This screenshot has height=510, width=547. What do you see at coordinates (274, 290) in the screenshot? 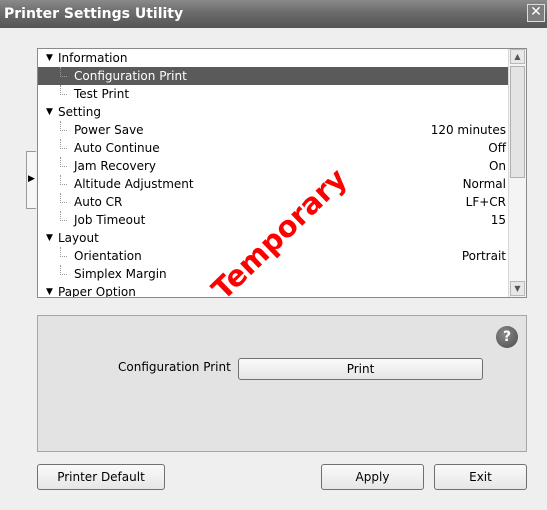
I see `tree-group: ▼ Paper Option` at bounding box center [274, 290].